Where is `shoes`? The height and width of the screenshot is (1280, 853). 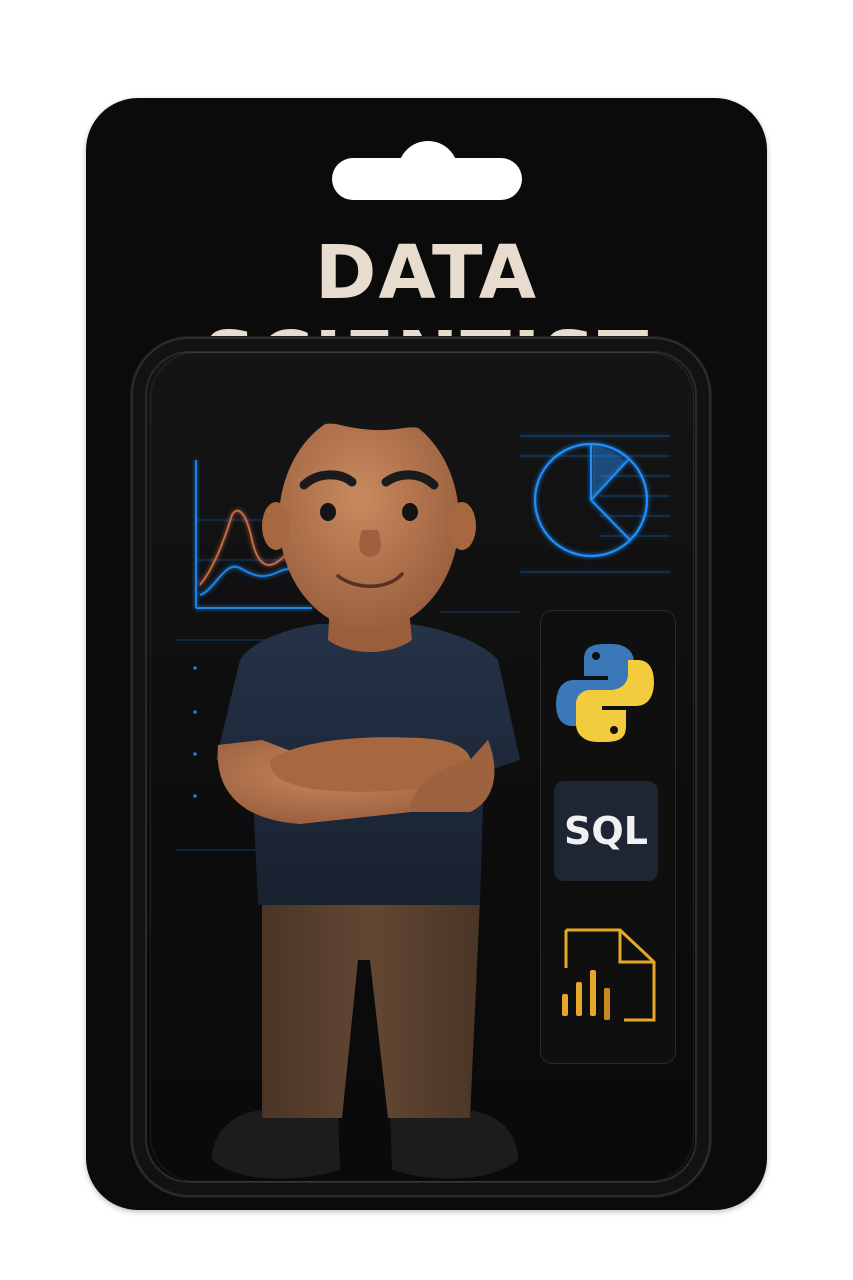 shoes is located at coordinates (365, 1144).